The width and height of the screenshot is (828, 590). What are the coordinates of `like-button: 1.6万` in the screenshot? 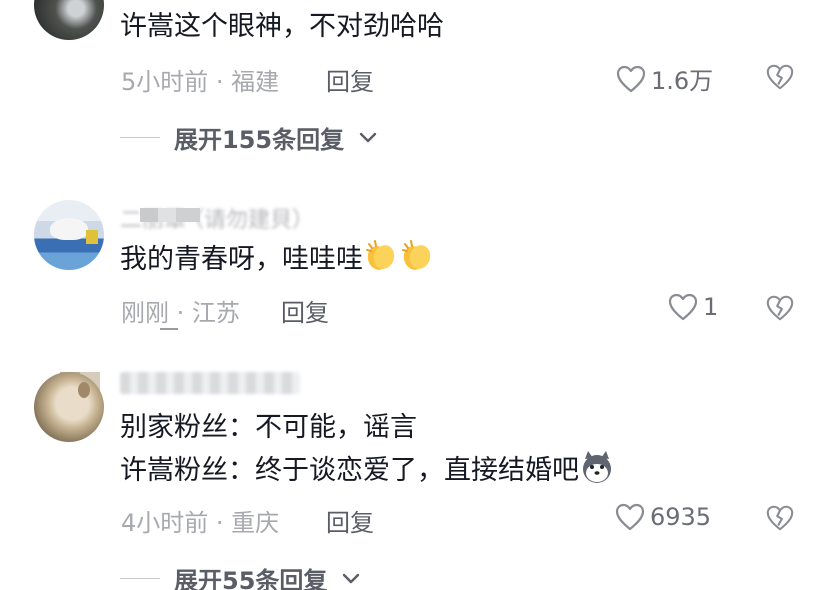 It's located at (664, 78).